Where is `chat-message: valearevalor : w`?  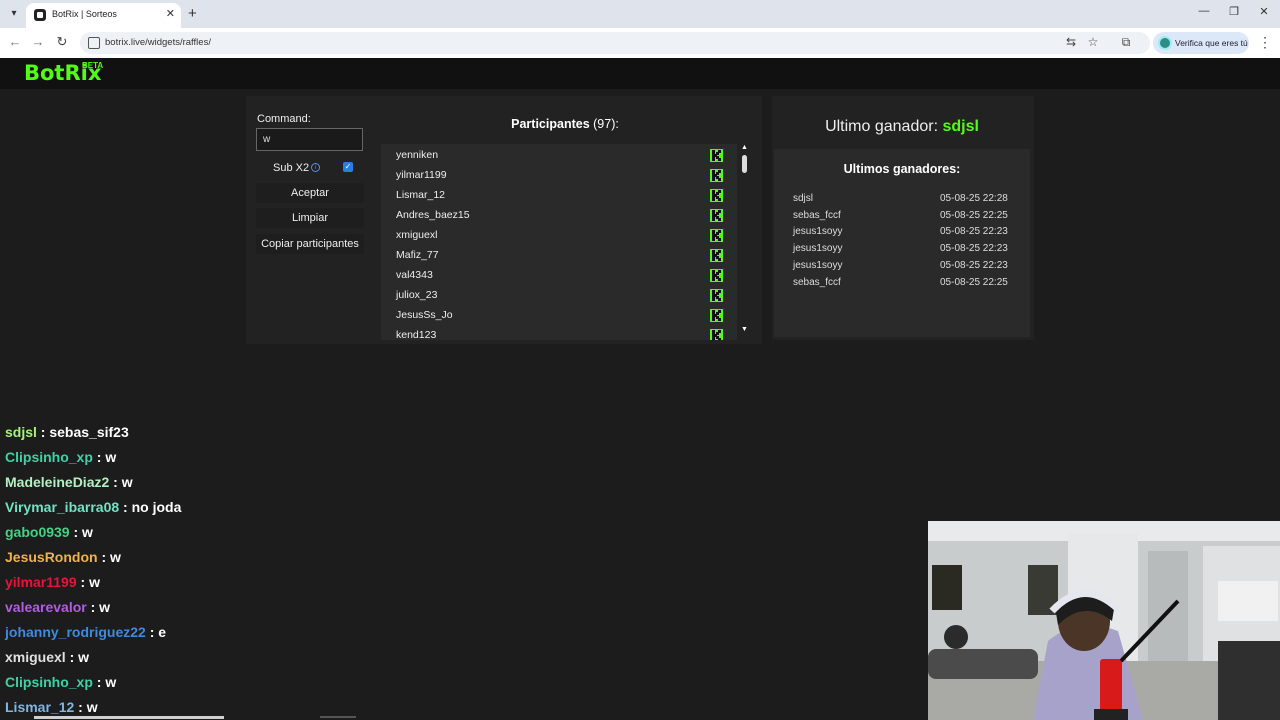 chat-message: valearevalor : w is located at coordinates (57, 607).